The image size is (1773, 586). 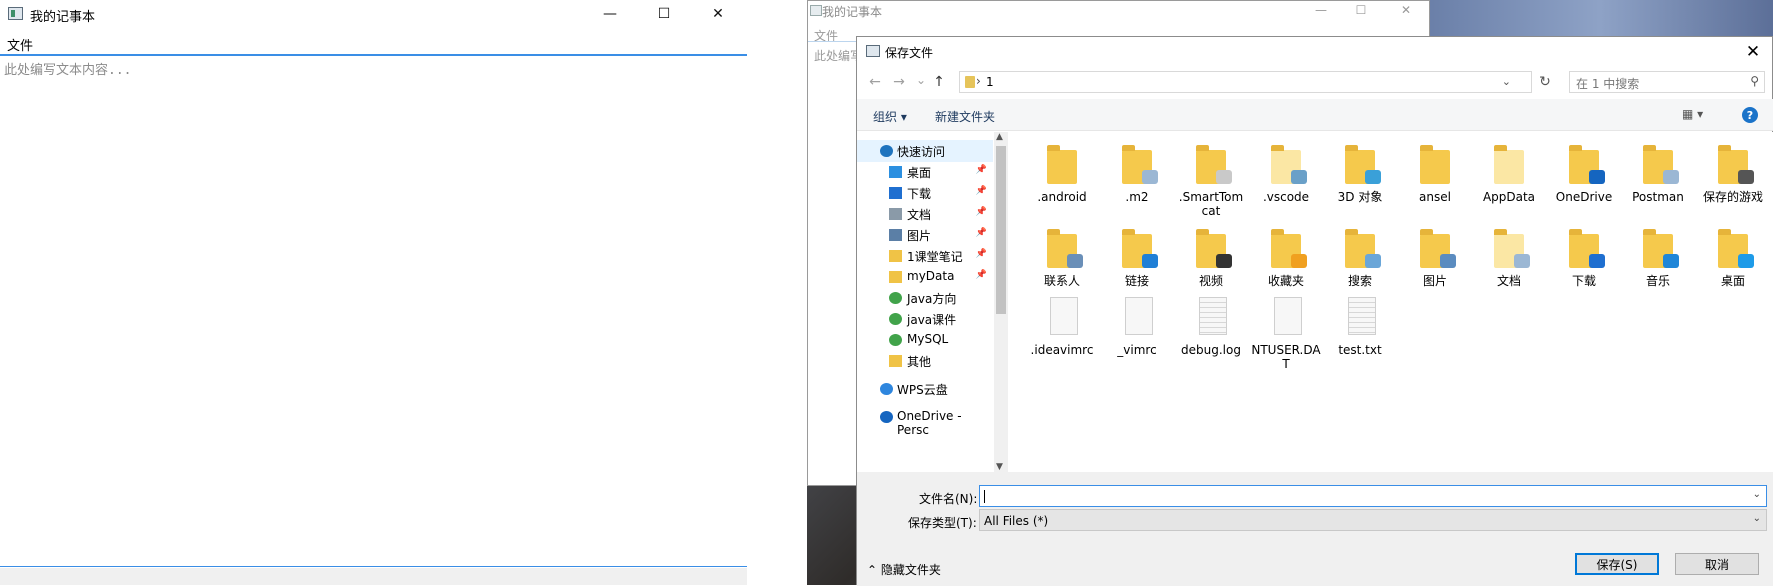 What do you see at coordinates (925, 319) in the screenshot?
I see `nav-item: java课件` at bounding box center [925, 319].